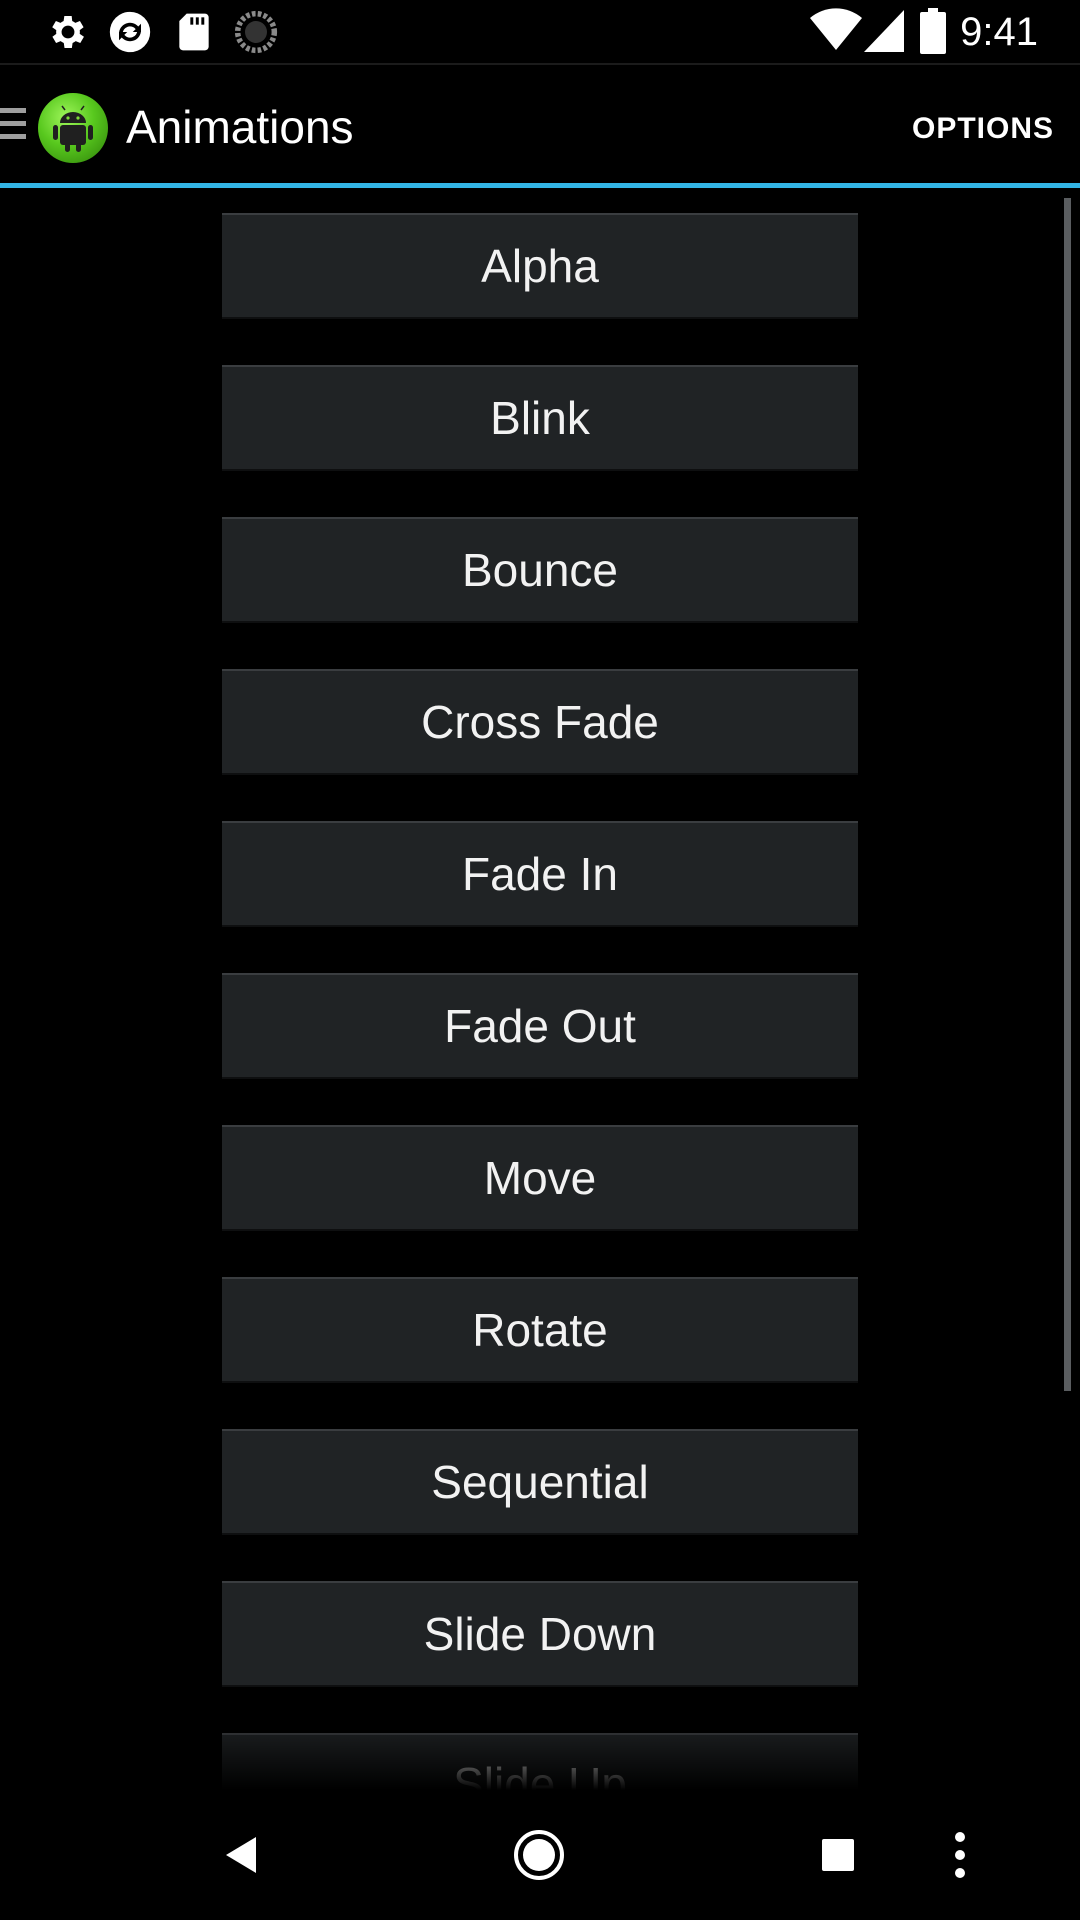 This screenshot has height=1920, width=1080. What do you see at coordinates (540, 125) in the screenshot?
I see `action-bar: Animations OPTIONS` at bounding box center [540, 125].